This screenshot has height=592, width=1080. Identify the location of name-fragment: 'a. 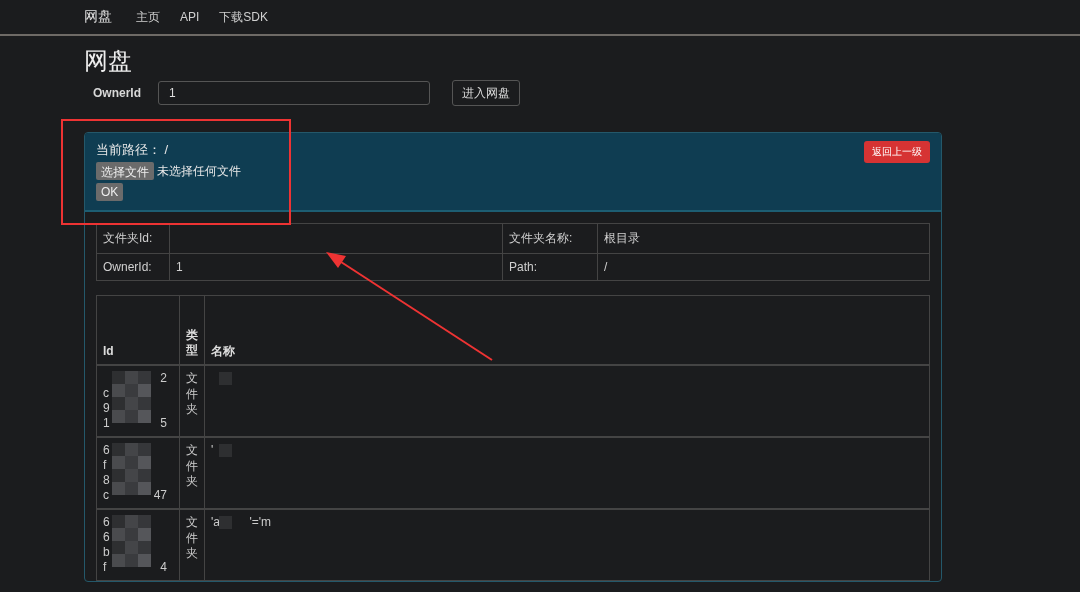
(215, 522).